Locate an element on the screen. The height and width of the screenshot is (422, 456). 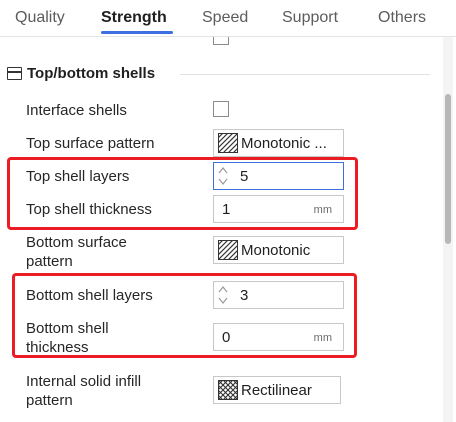
bottom-surface-pattern-label-line2: pattern is located at coordinates (49, 261).